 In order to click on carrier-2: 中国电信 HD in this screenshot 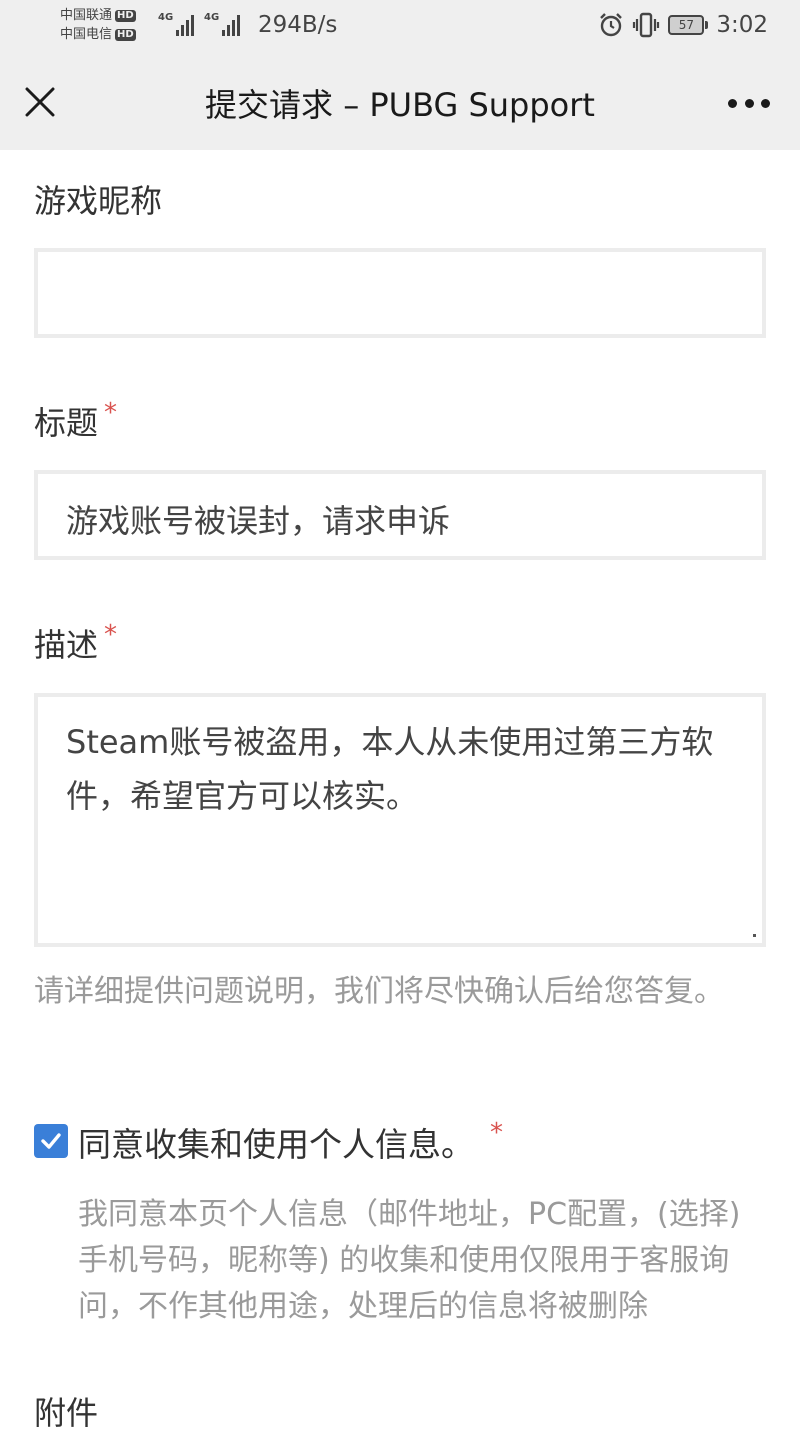, I will do `click(98, 34)`.